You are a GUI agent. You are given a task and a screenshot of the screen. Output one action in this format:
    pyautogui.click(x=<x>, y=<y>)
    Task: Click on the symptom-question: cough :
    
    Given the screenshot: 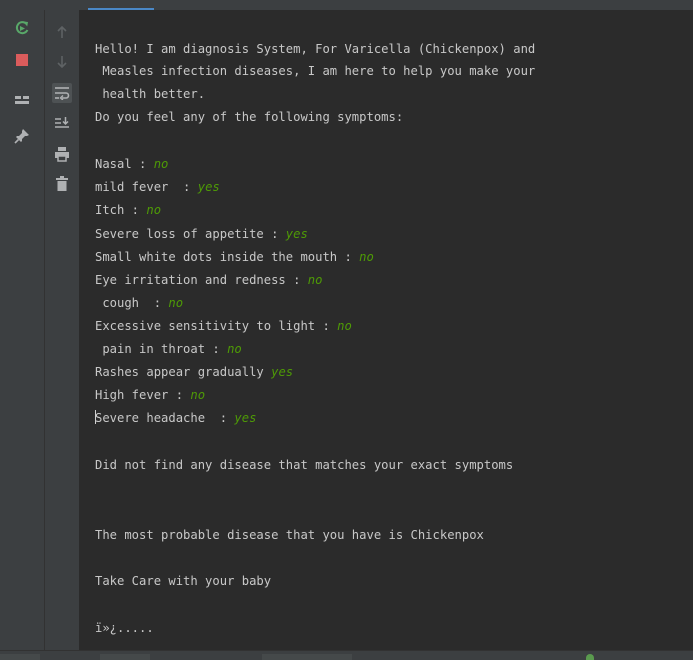 What is the action you would take?
    pyautogui.click(x=132, y=303)
    